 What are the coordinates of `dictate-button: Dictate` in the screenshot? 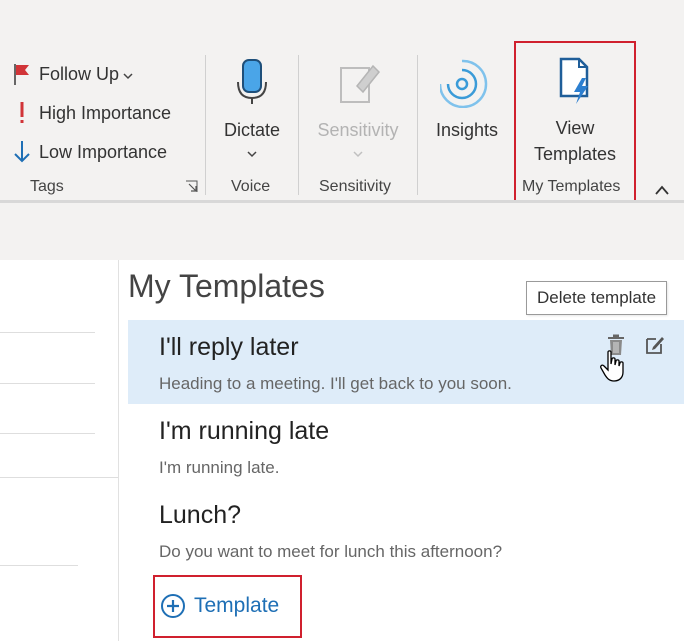 It's located at (252, 111).